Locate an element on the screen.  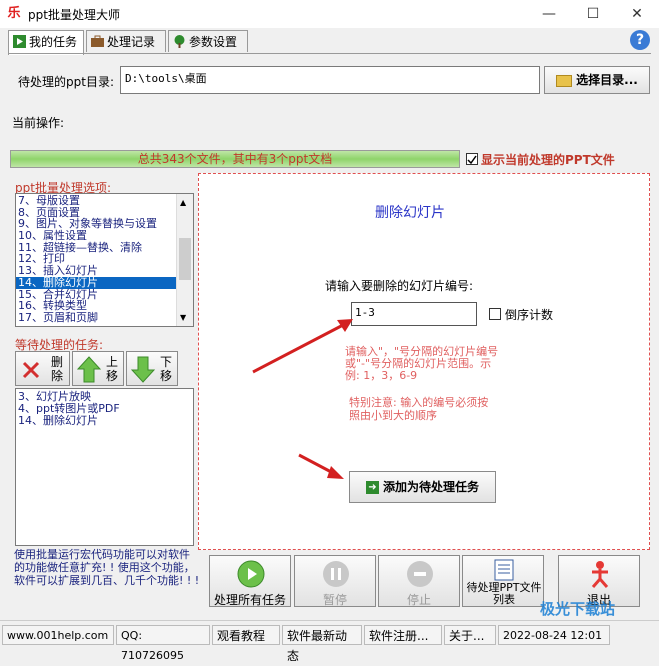
delete-task-label: 删除 is located at coordinates (56, 369).